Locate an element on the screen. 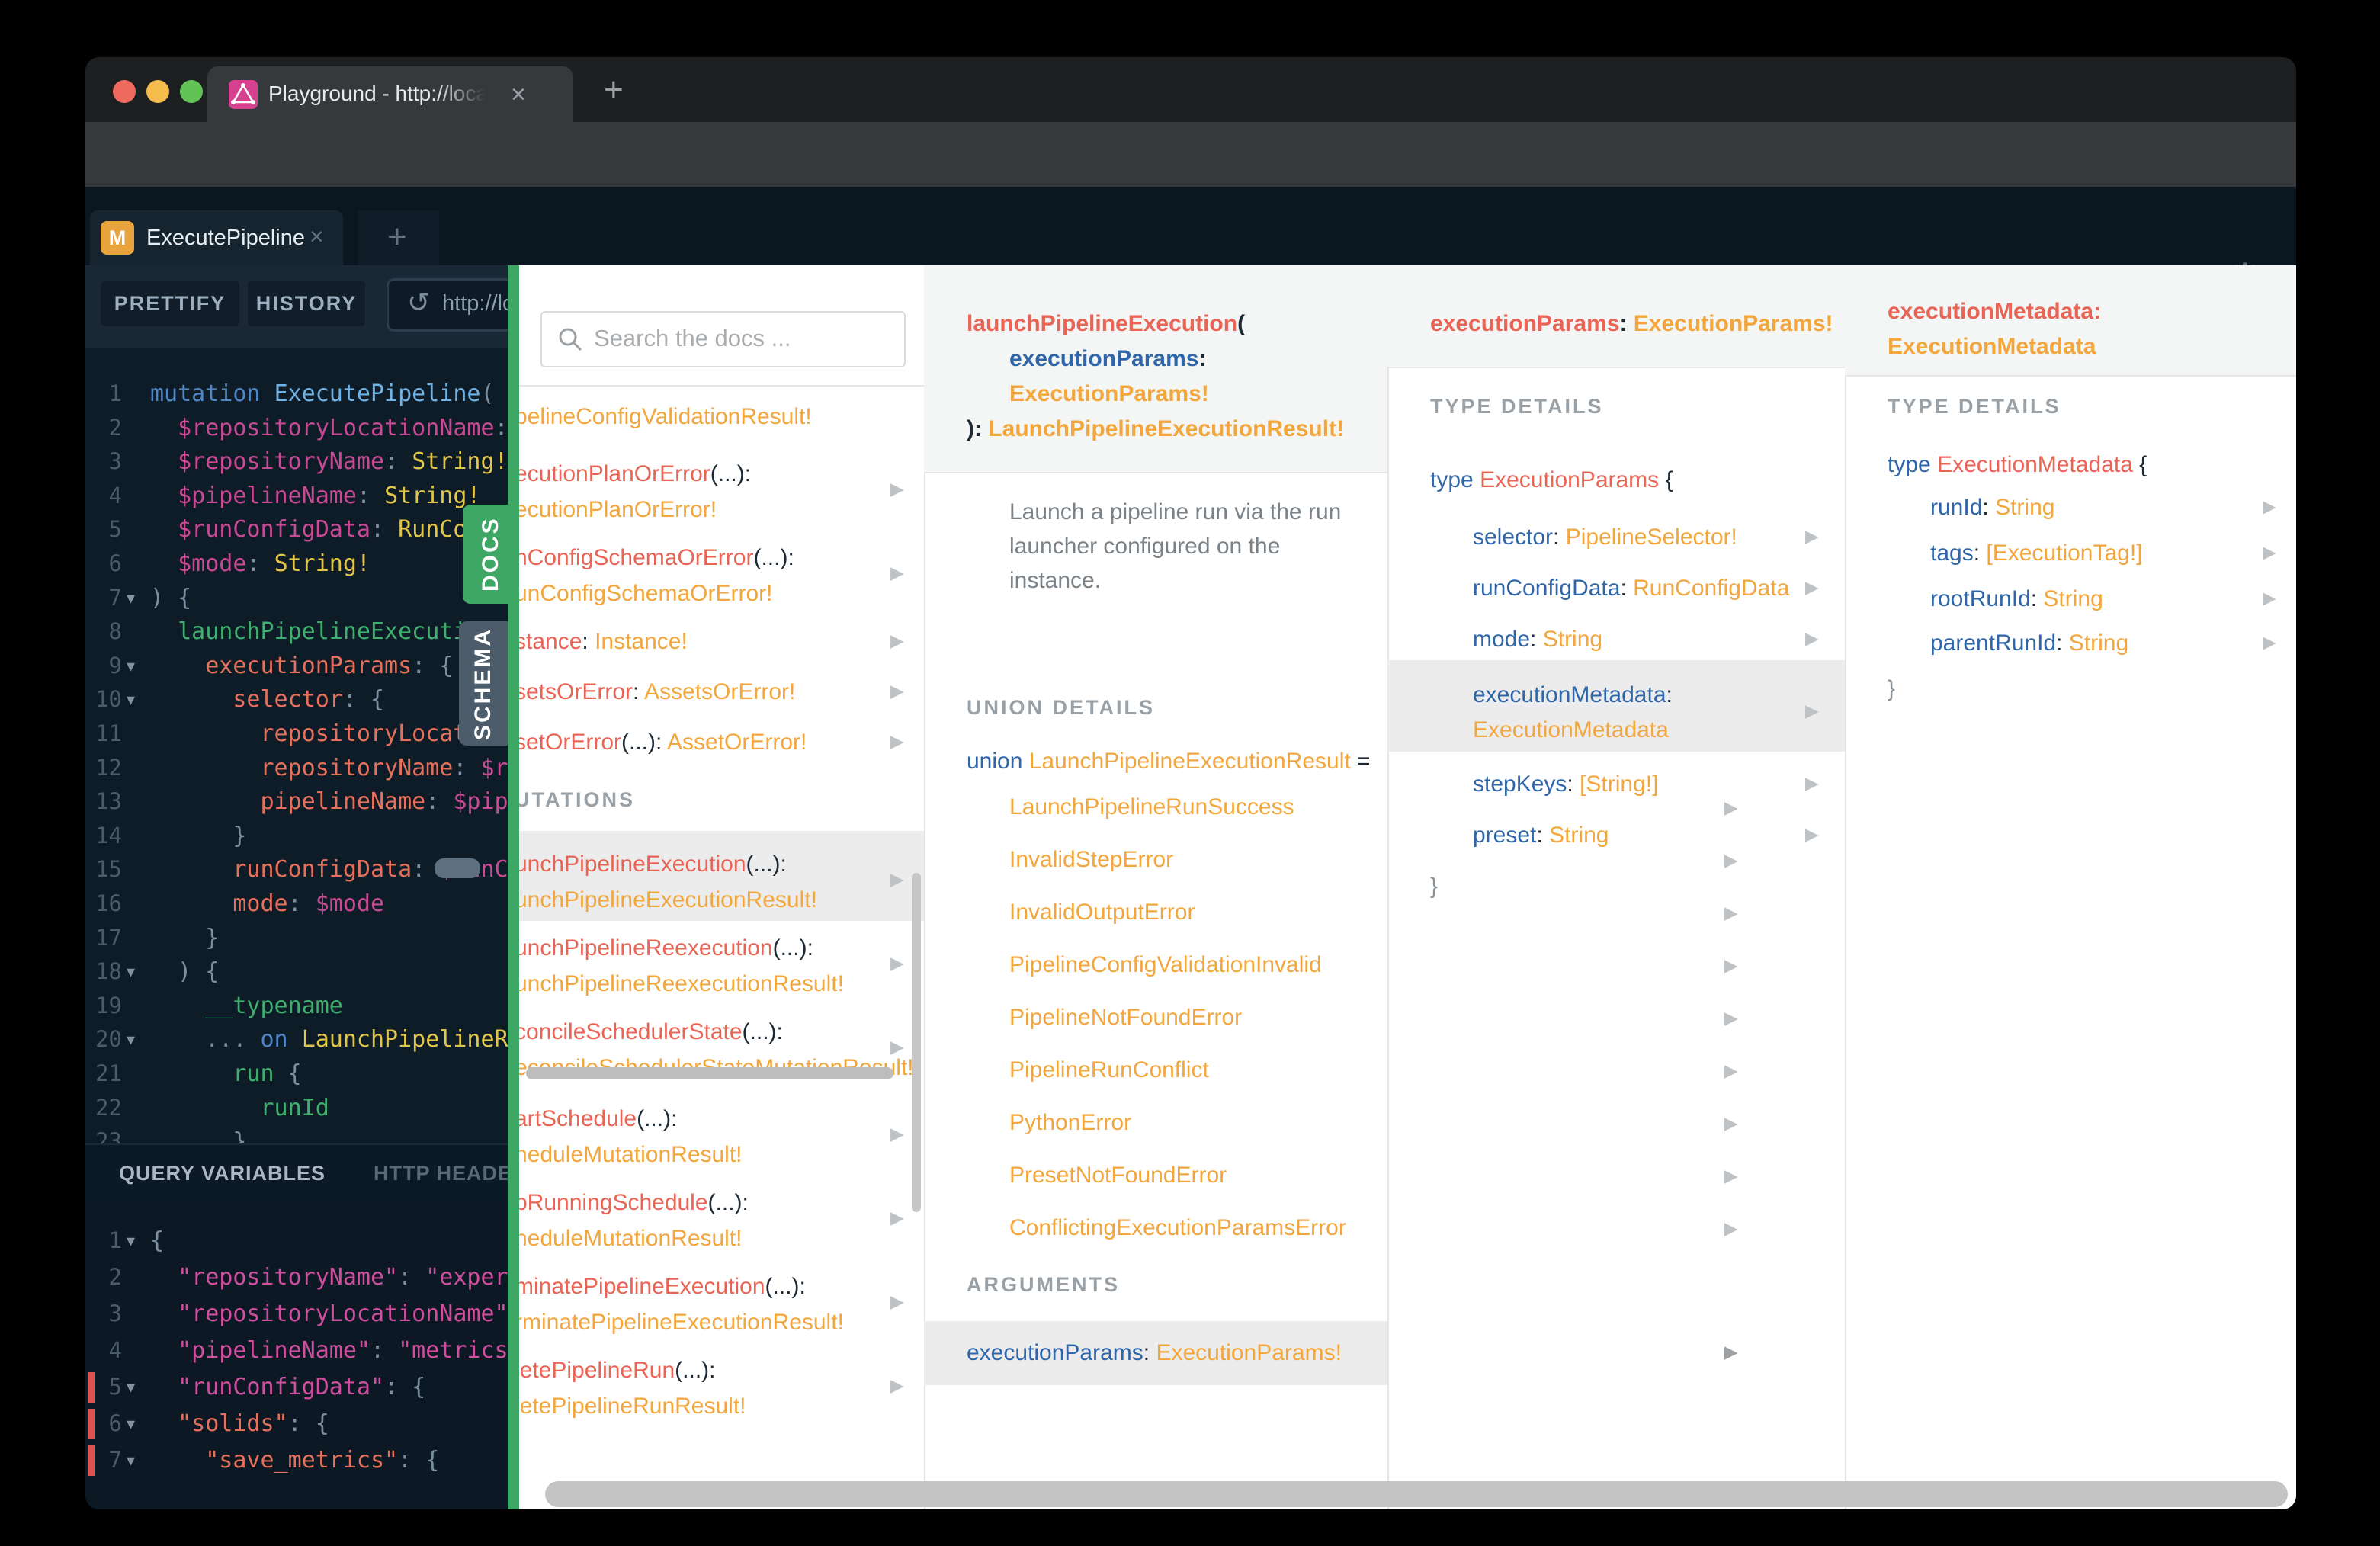 Image resolution: width=2380 pixels, height=1546 pixels. variables-line: 1 ▾ { is located at coordinates (296, 1242).